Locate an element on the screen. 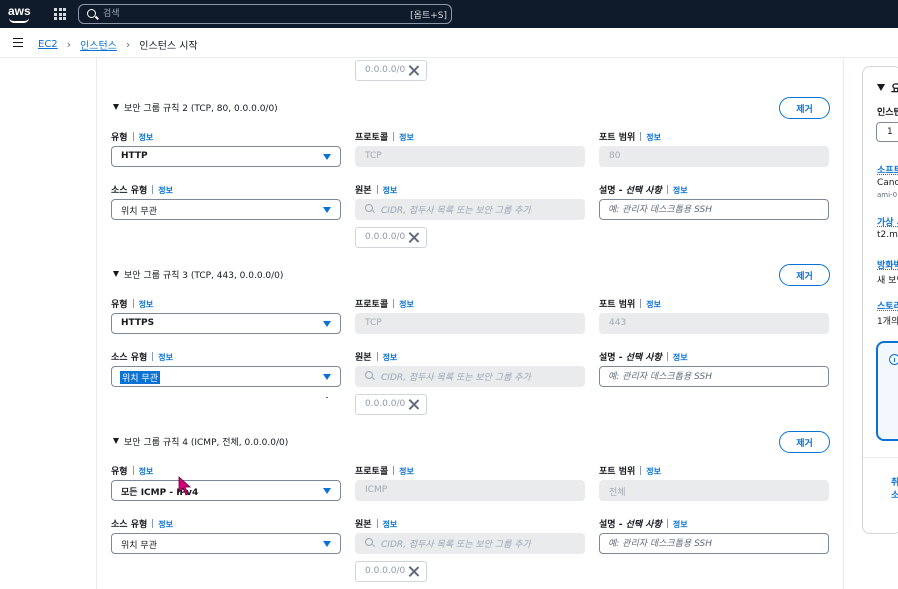 Image resolution: width=898 pixels, height=589 pixels. rule-3-source-input: CIDR, 접두사 목록 또는 보안 그룹 추가 is located at coordinates (470, 376).